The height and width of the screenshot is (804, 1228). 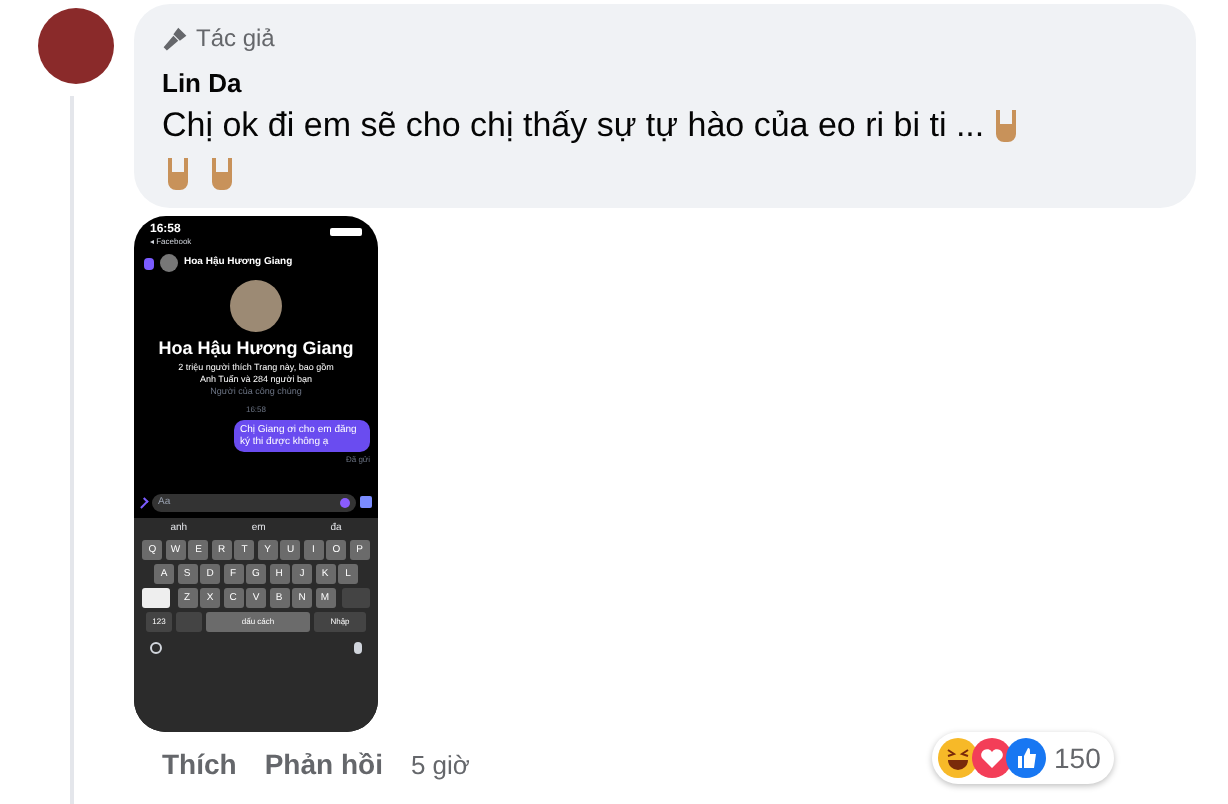 What do you see at coordinates (958, 758) in the screenshot?
I see `laughing-face-icon` at bounding box center [958, 758].